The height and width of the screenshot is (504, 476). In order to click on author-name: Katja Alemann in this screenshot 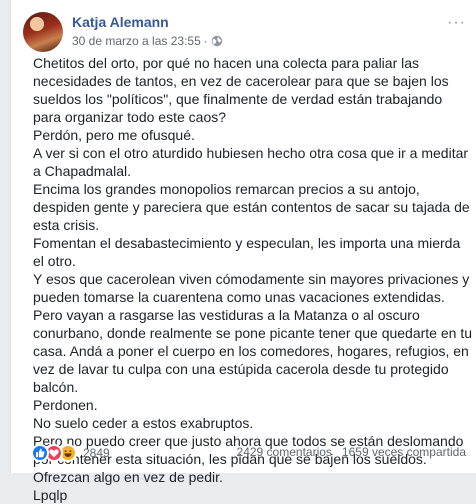, I will do `click(120, 22)`.